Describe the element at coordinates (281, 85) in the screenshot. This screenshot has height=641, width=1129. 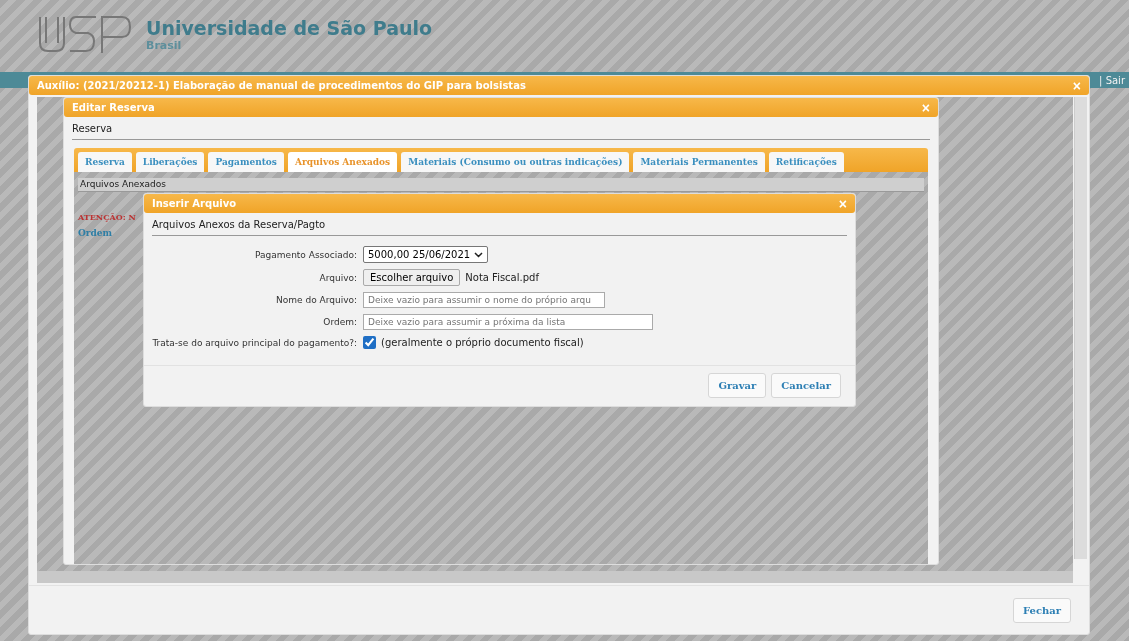
I see `dialog-title: Auxílio: (2021/20212-1) Elaboração de manual de procedimentos do GIP para bolsistas` at that location.